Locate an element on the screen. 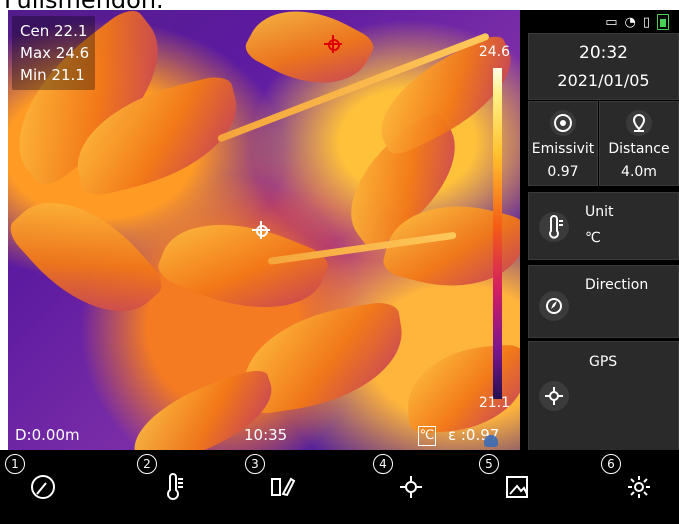 This screenshot has height=524, width=679. center-crosshair-icon is located at coordinates (261, 230).